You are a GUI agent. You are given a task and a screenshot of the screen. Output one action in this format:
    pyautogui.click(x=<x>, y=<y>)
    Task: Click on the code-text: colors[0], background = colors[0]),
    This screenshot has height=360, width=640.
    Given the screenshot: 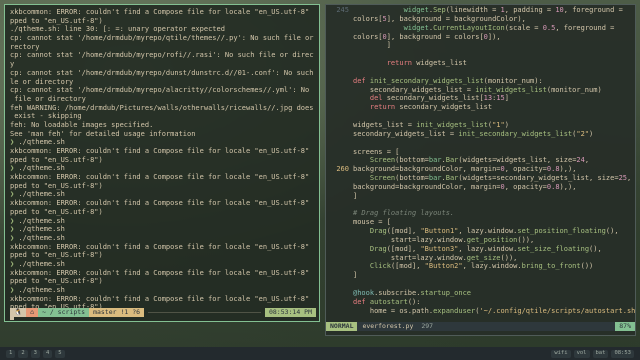 What is the action you would take?
    pyautogui.click(x=427, y=36)
    